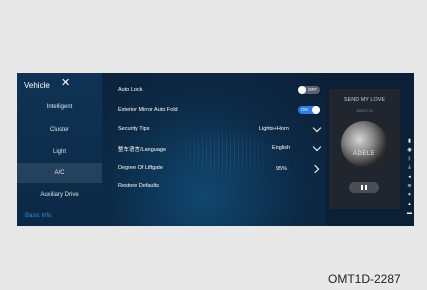  What do you see at coordinates (63, 216) in the screenshot?
I see `sidebar-item-basic-info: Basic Info` at bounding box center [63, 216].